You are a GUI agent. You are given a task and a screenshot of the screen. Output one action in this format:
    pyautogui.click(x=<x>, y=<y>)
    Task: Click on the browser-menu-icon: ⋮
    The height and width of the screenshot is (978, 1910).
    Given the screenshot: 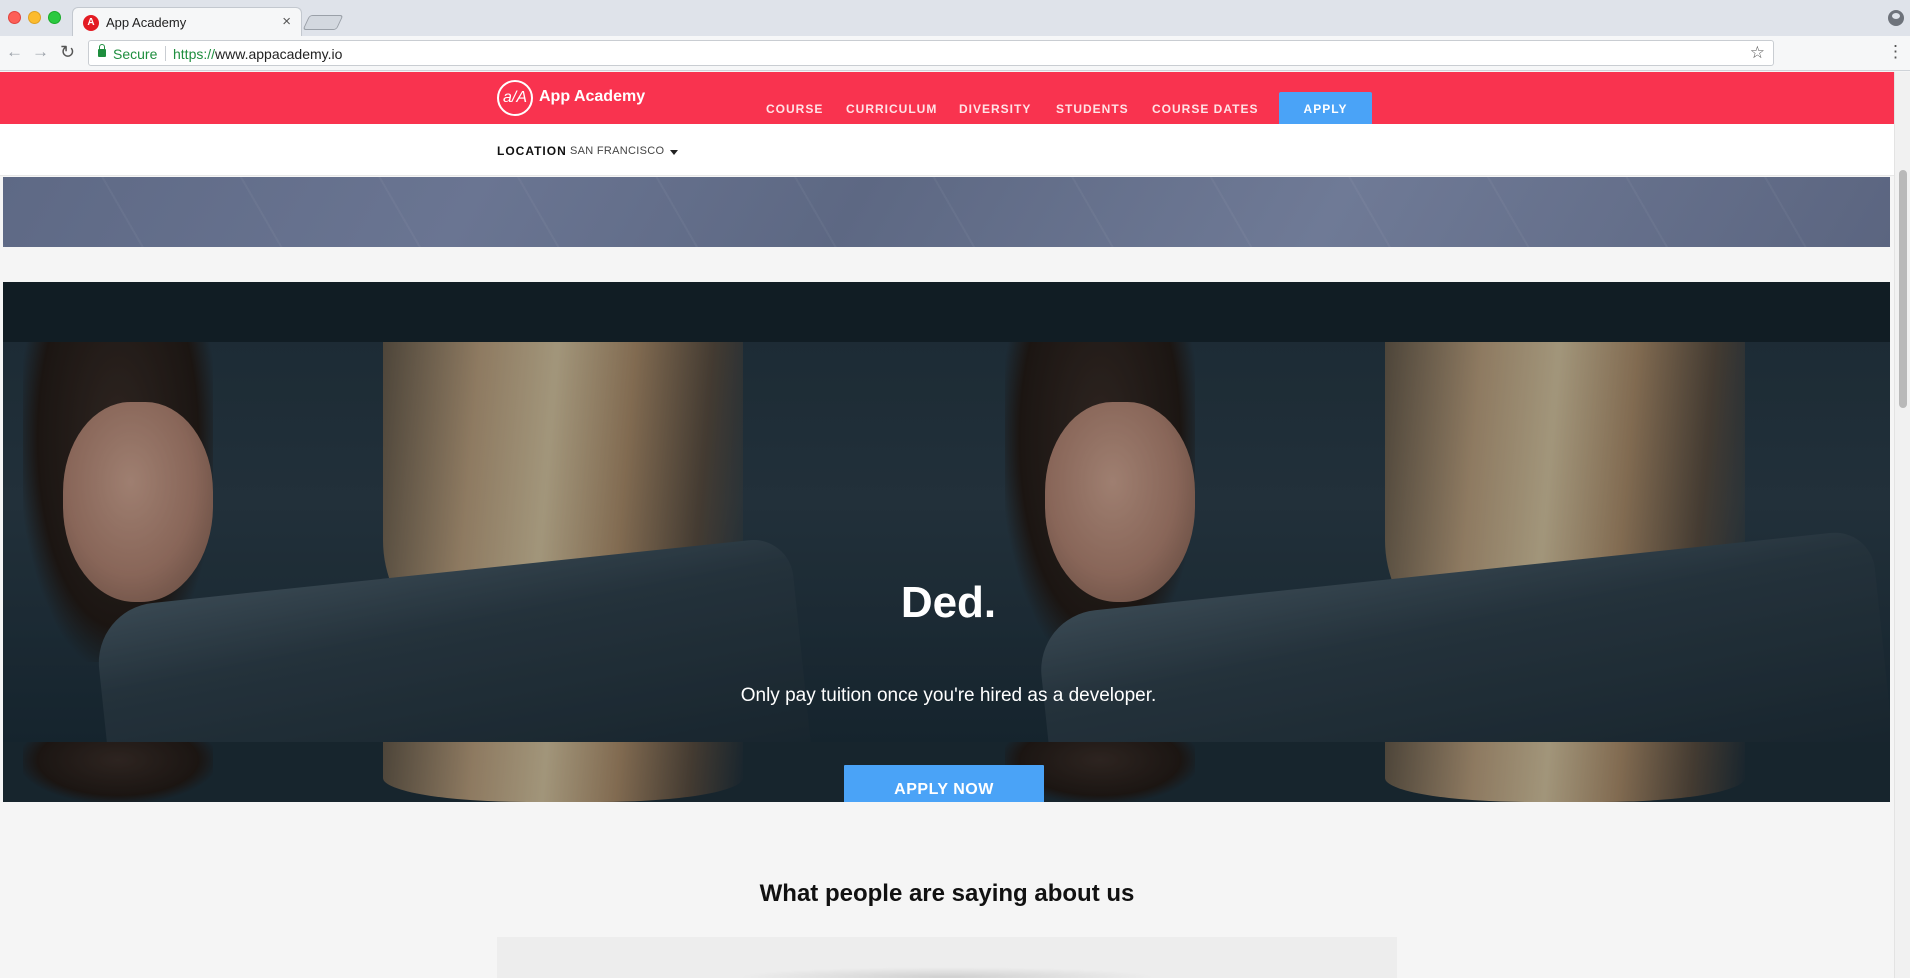 What is the action you would take?
    pyautogui.click(x=1895, y=52)
    